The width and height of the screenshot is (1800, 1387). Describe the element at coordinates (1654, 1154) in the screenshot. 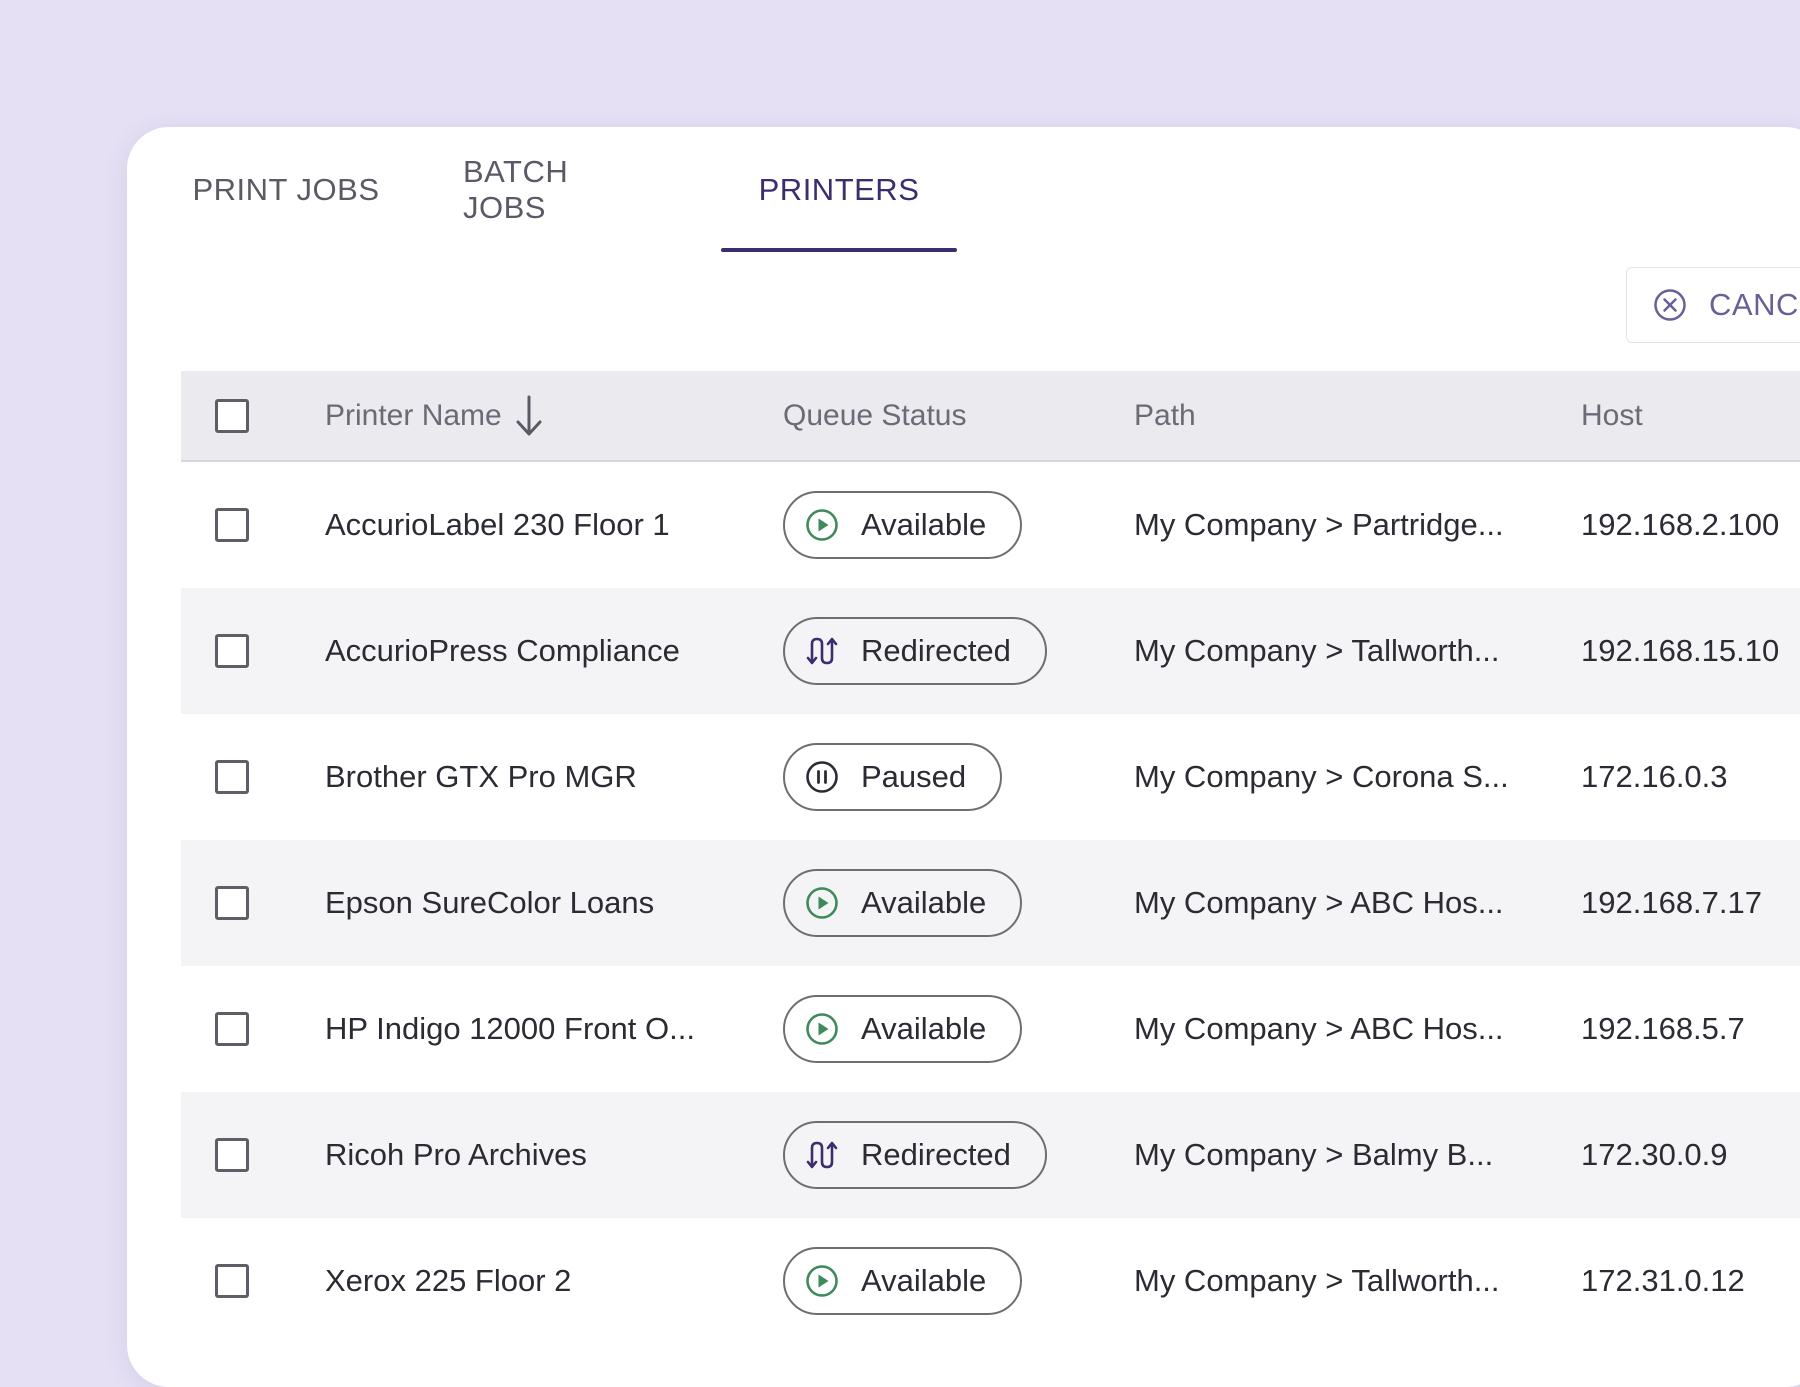

I see `printer-host: 172.30.0.9` at that location.